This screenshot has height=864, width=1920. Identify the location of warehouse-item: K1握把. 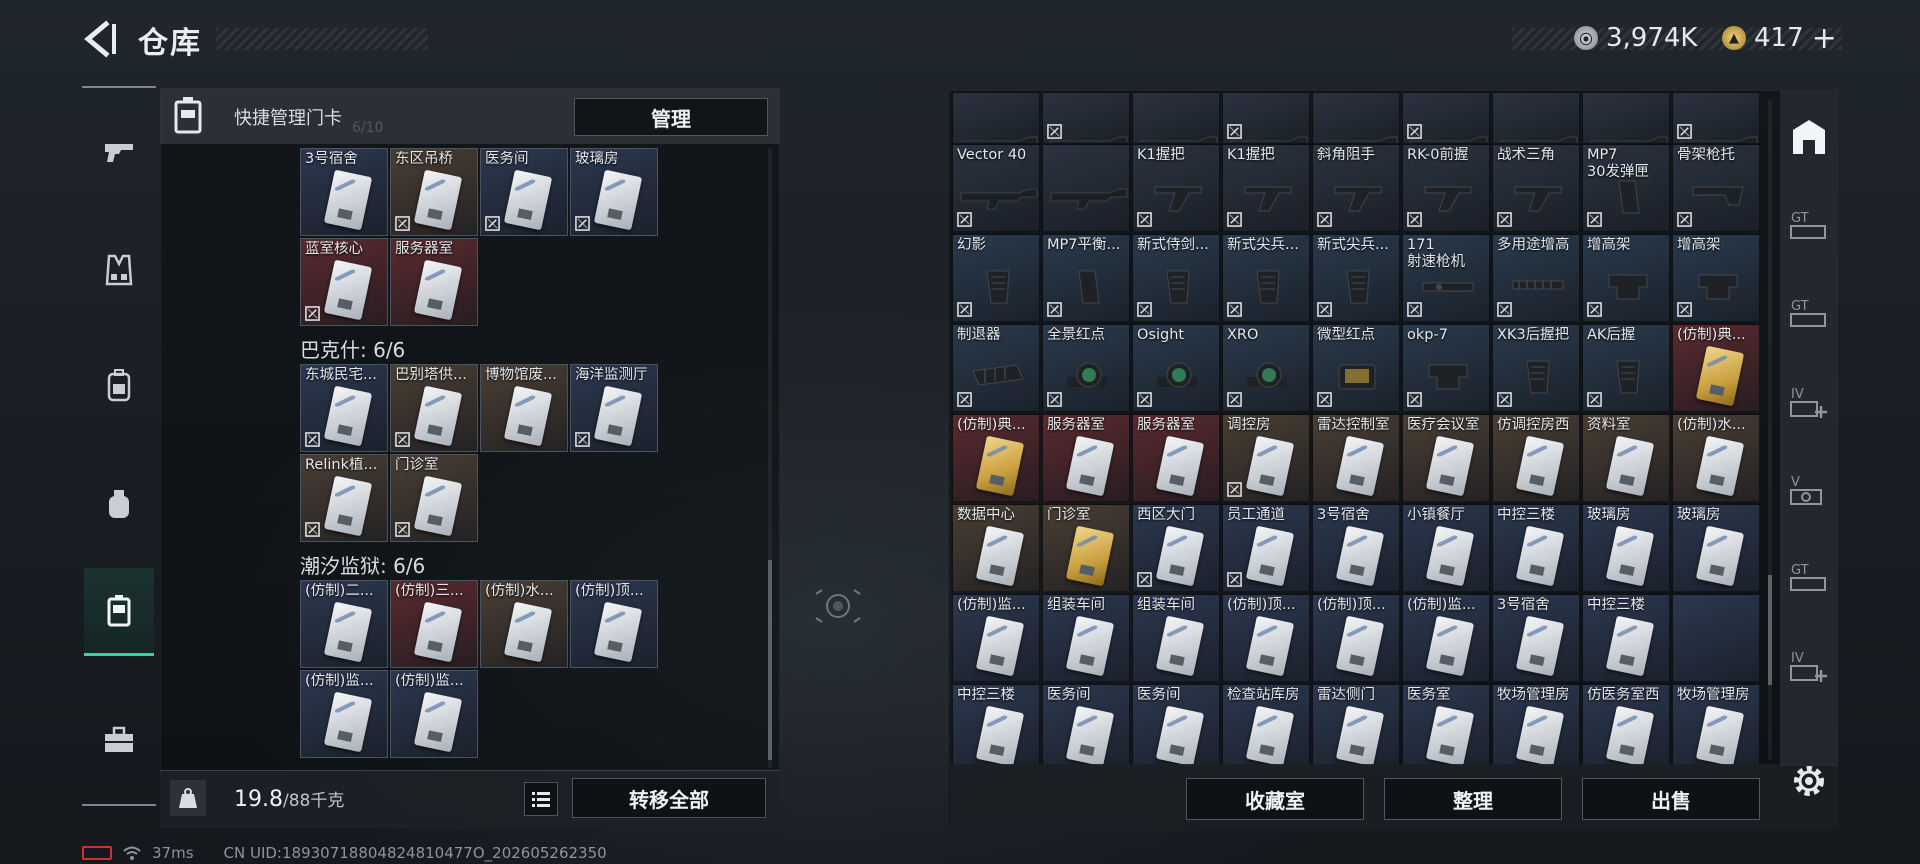
(1266, 188).